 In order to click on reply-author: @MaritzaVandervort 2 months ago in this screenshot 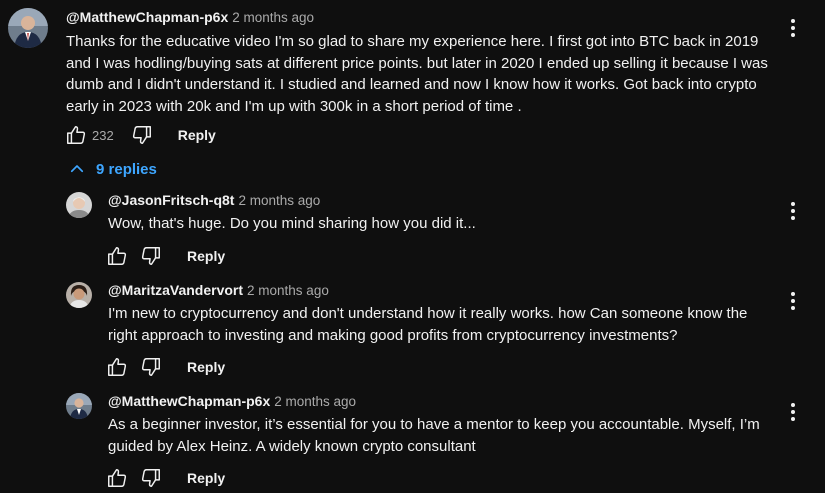, I will do `click(218, 290)`.